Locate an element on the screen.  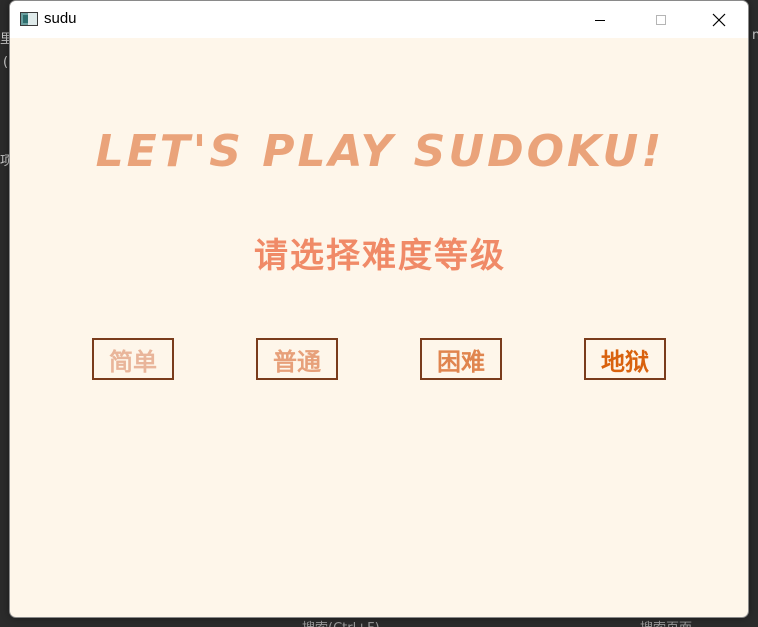
minimize-button is located at coordinates (600, 19).